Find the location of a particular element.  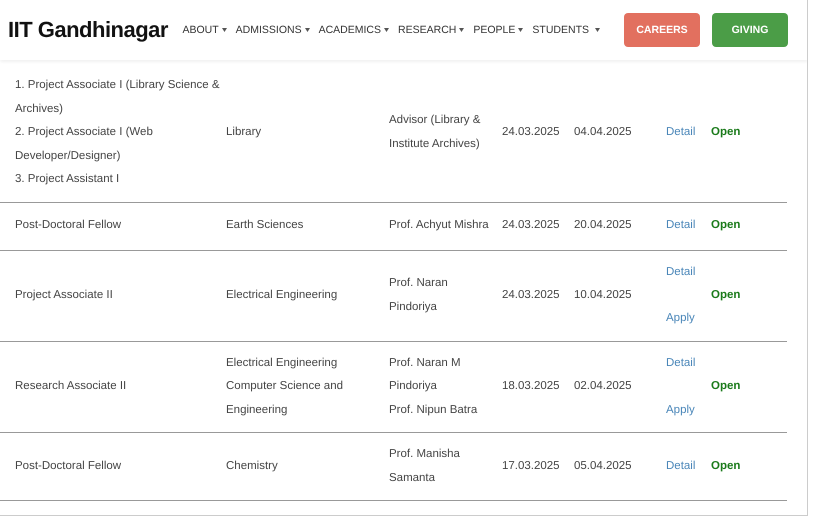

nav-menu: STUDENTS is located at coordinates (566, 30).